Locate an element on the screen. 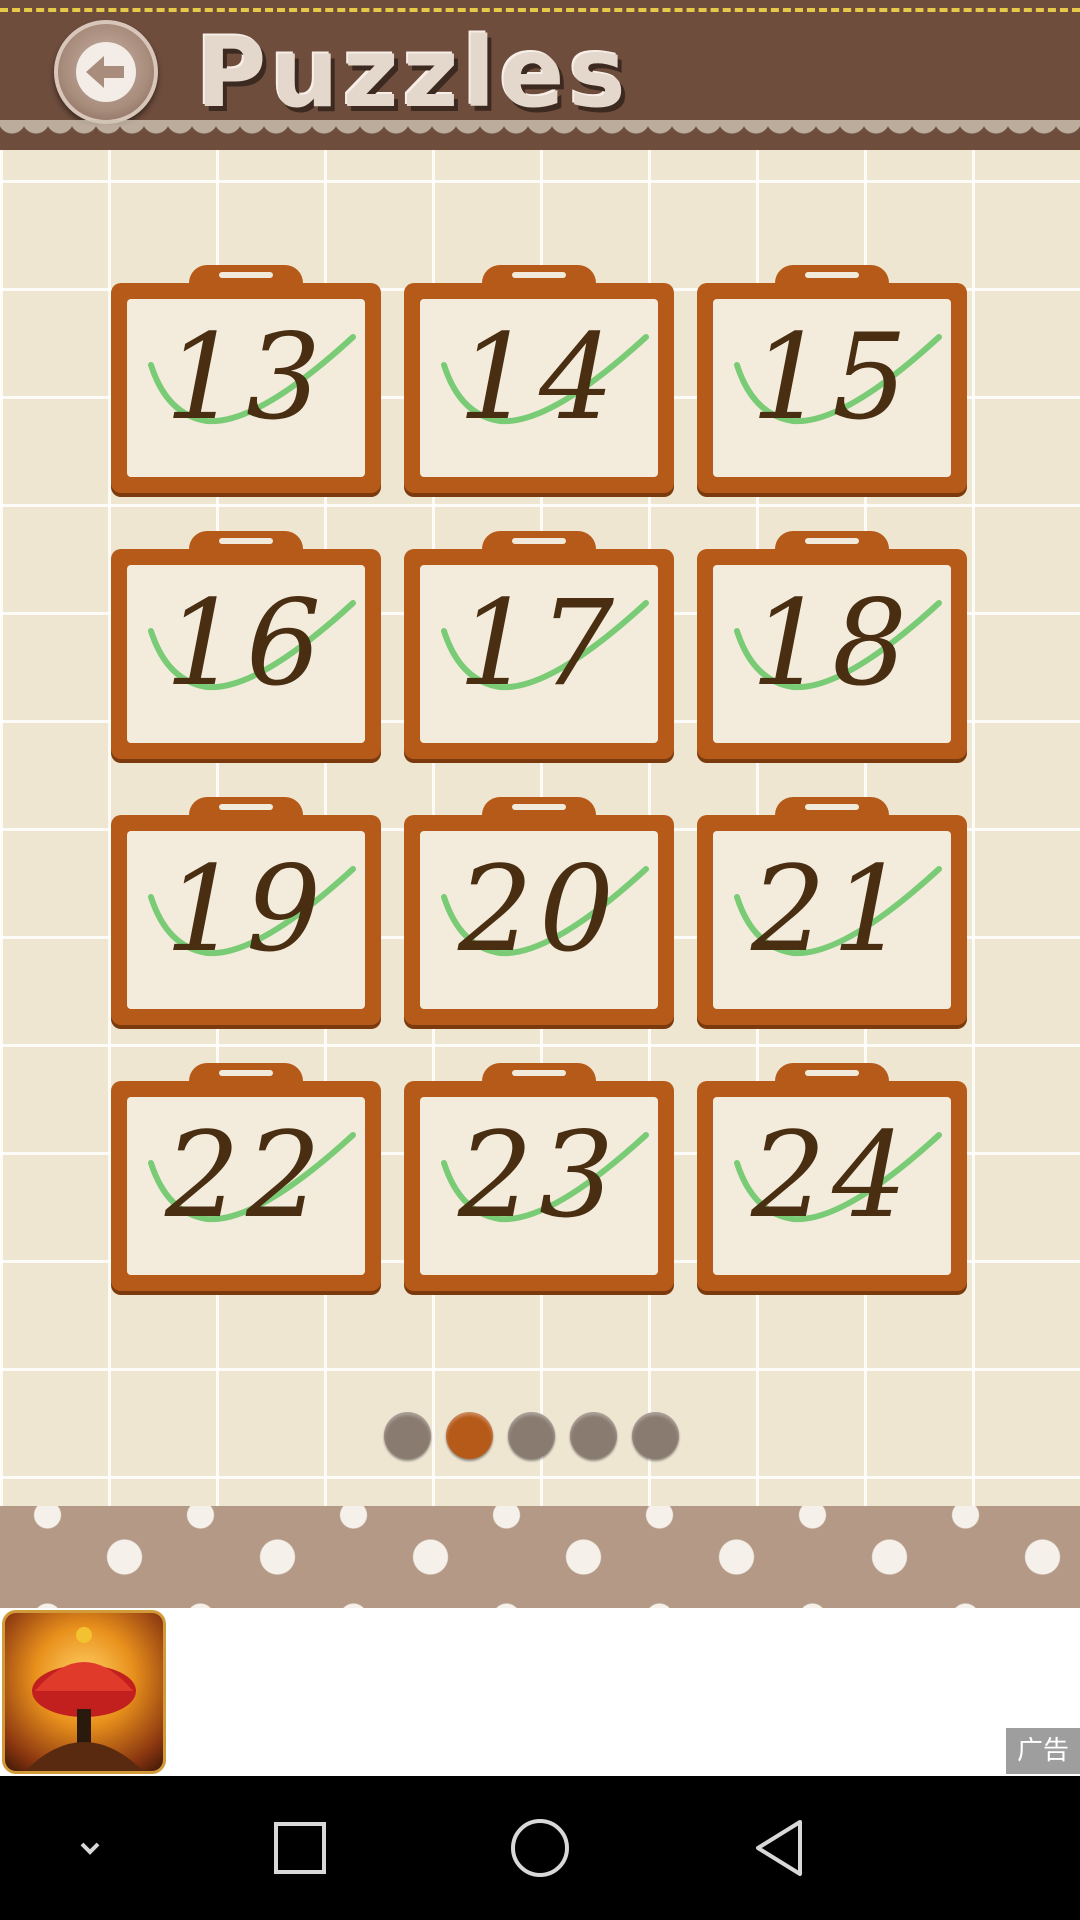  stitch-line is located at coordinates (540, 10).